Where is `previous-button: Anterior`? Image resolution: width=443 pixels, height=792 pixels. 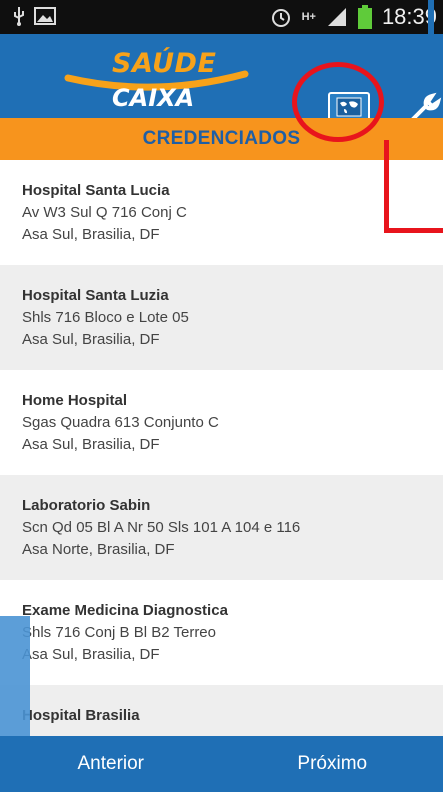 previous-button: Anterior is located at coordinates (111, 764).